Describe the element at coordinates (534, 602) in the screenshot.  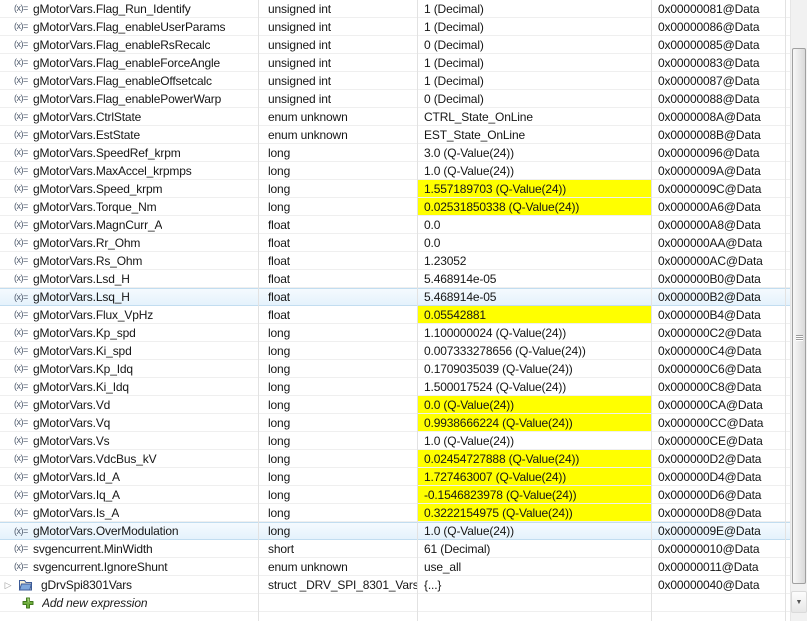
I see `value-cell` at that location.